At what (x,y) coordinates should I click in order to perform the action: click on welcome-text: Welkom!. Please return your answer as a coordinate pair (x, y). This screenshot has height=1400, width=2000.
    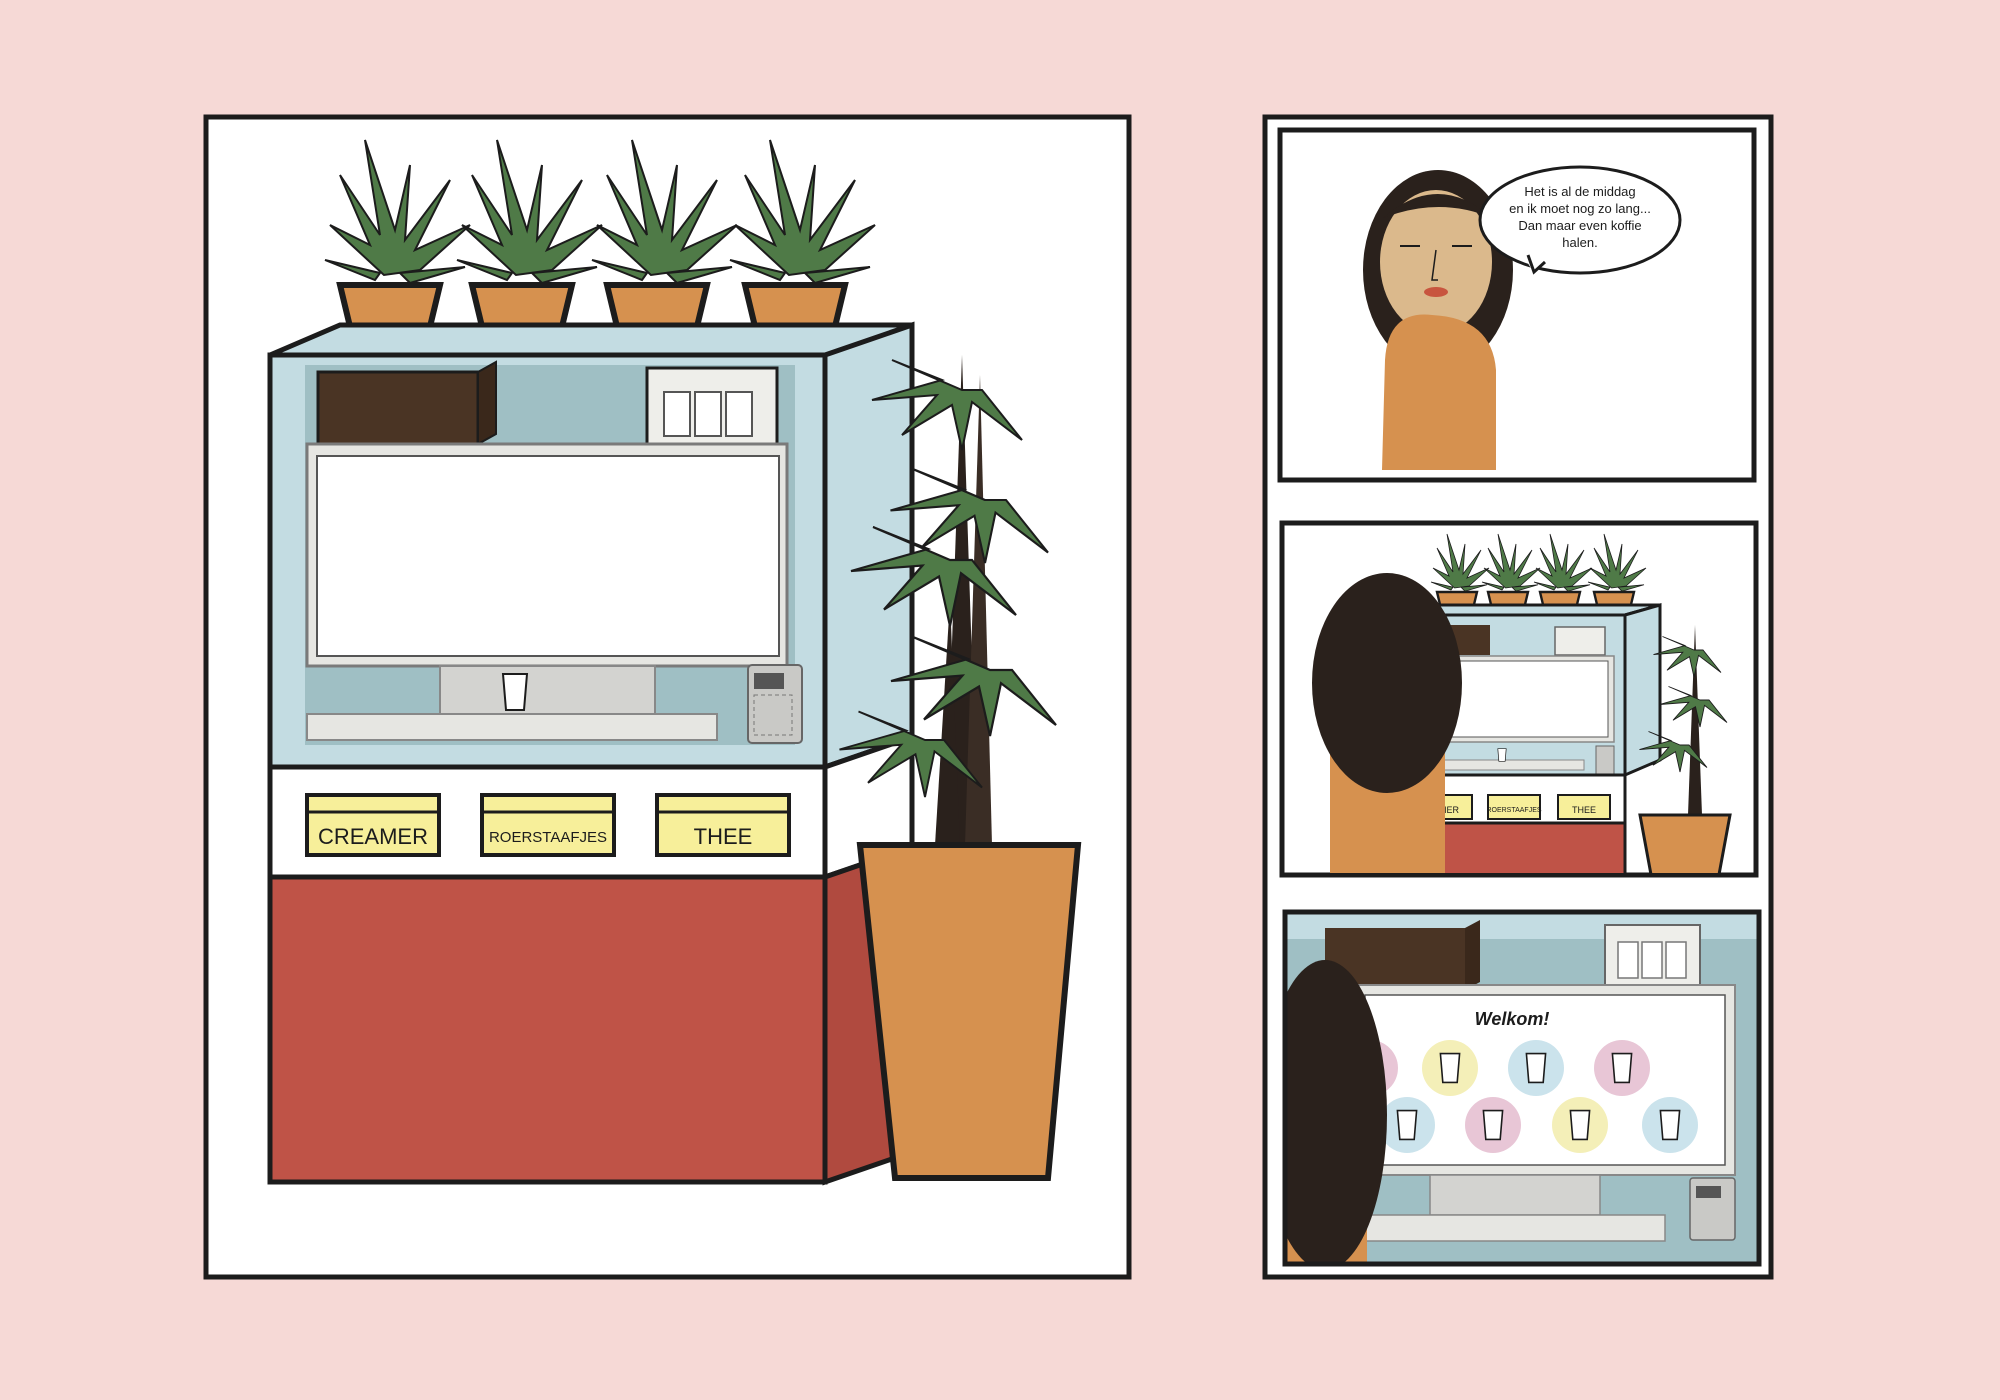
    Looking at the image, I should click on (1512, 1019).